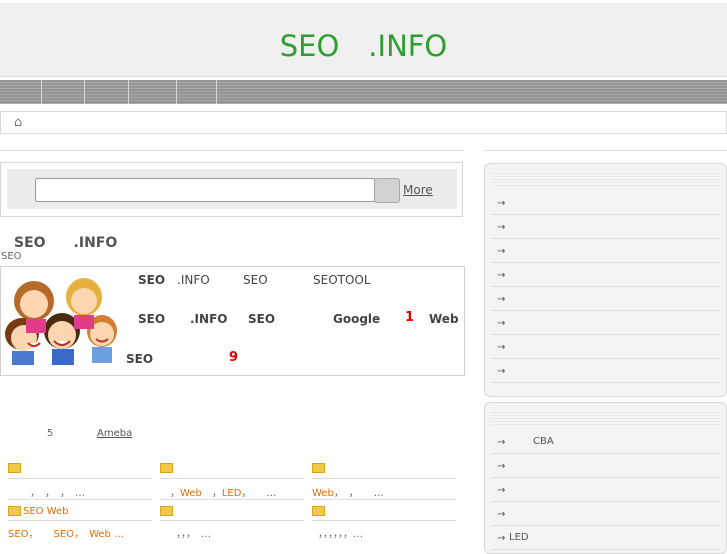 The width and height of the screenshot is (727, 554). What do you see at coordinates (363, 92) in the screenshot?
I see `main-nav` at bounding box center [363, 92].